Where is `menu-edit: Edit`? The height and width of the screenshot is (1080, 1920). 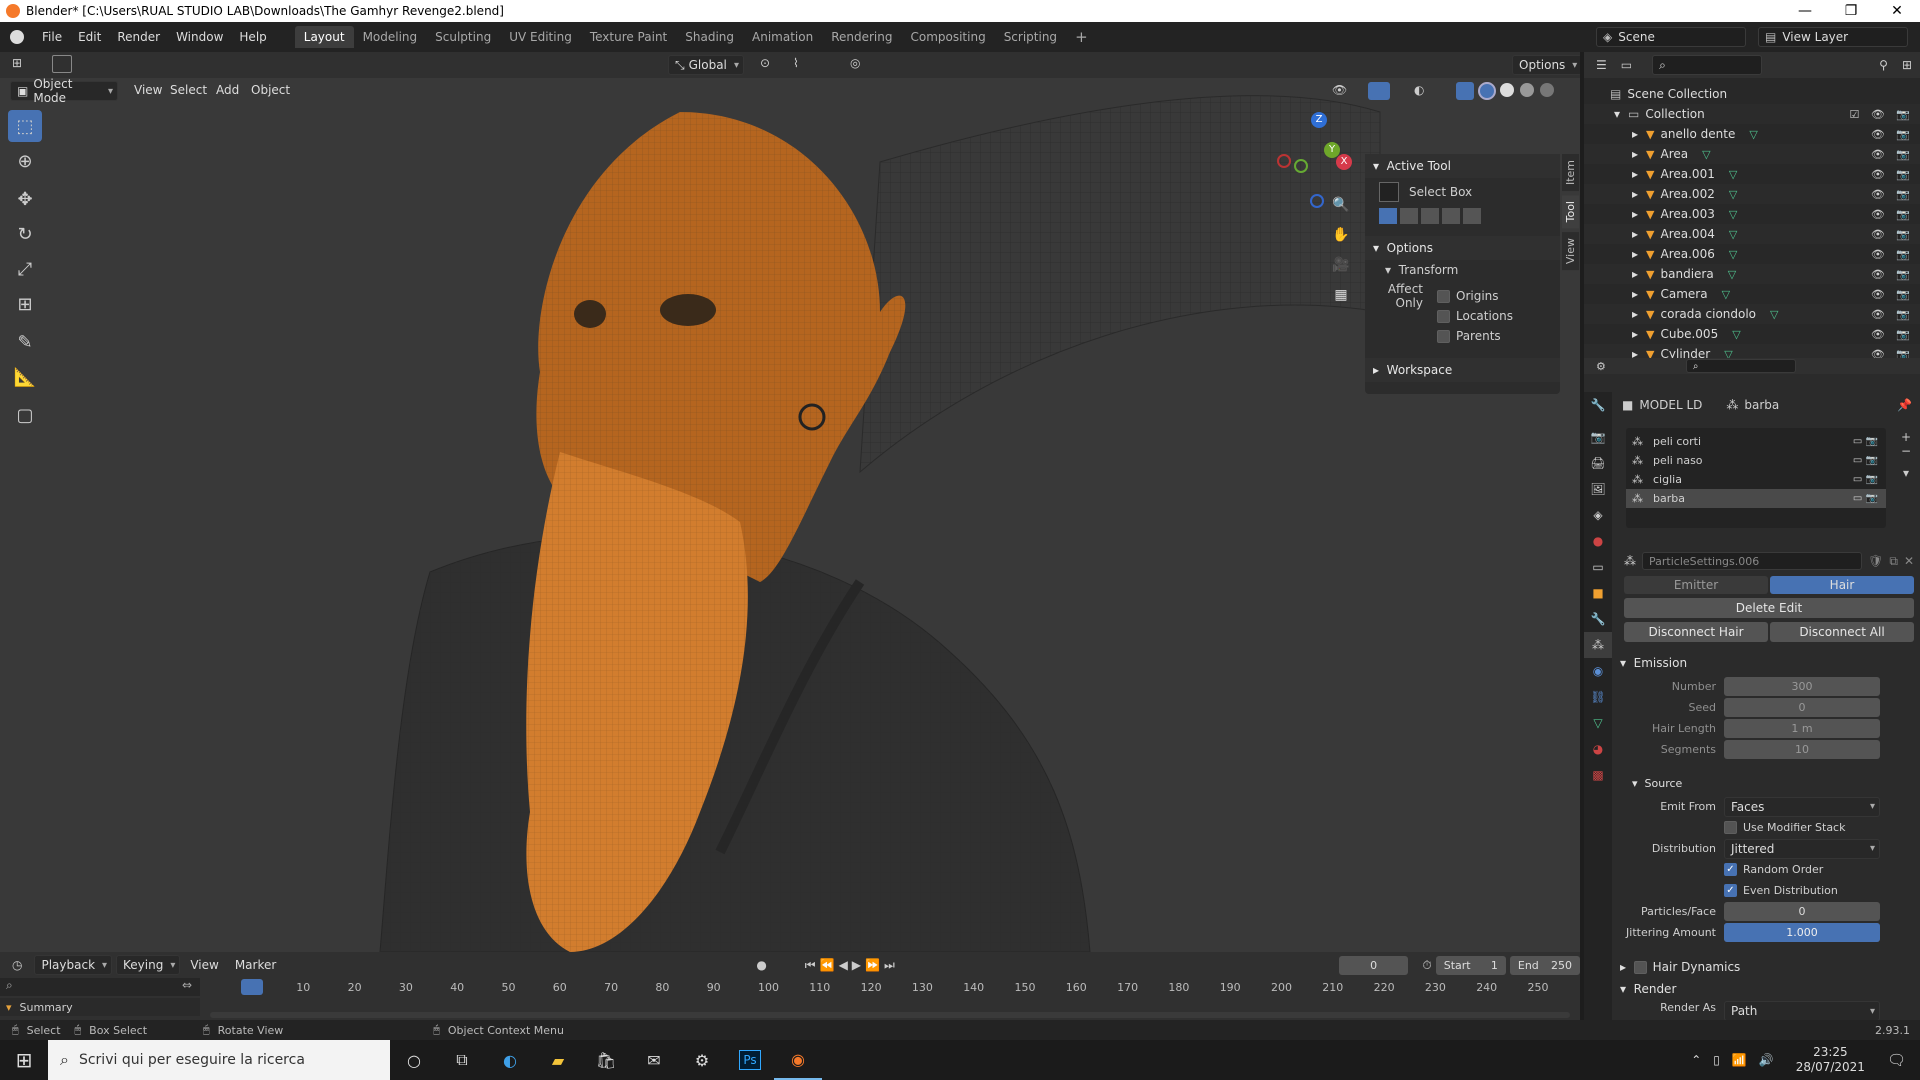
menu-edit: Edit is located at coordinates (89, 37).